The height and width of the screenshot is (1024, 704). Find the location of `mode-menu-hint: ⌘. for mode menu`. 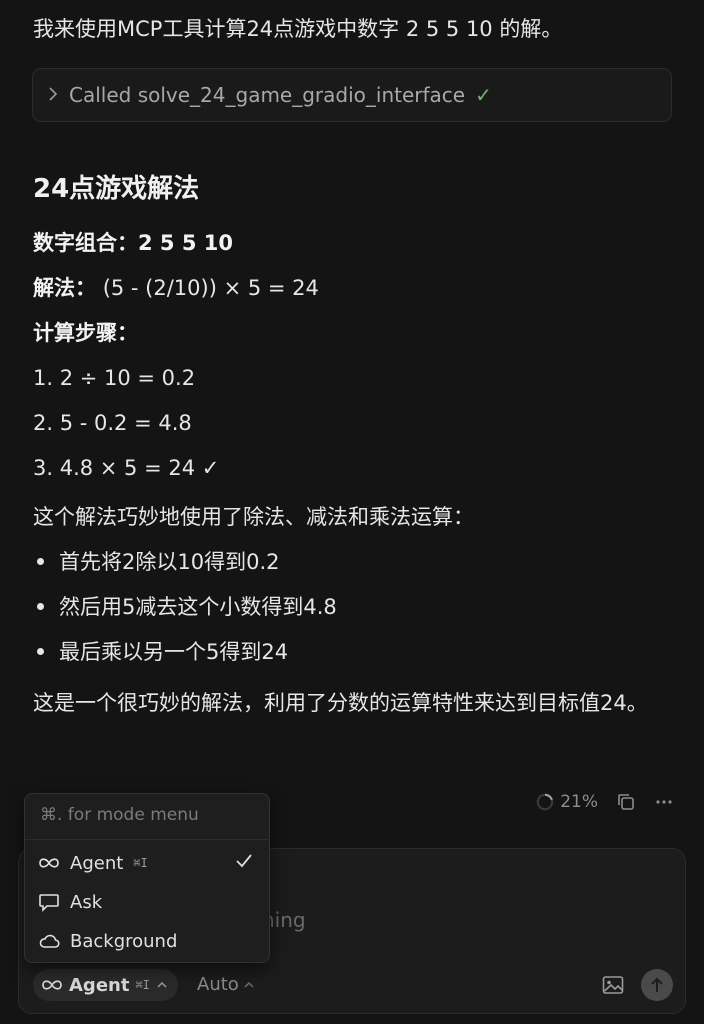

mode-menu-hint: ⌘. for mode menu is located at coordinates (119, 815).